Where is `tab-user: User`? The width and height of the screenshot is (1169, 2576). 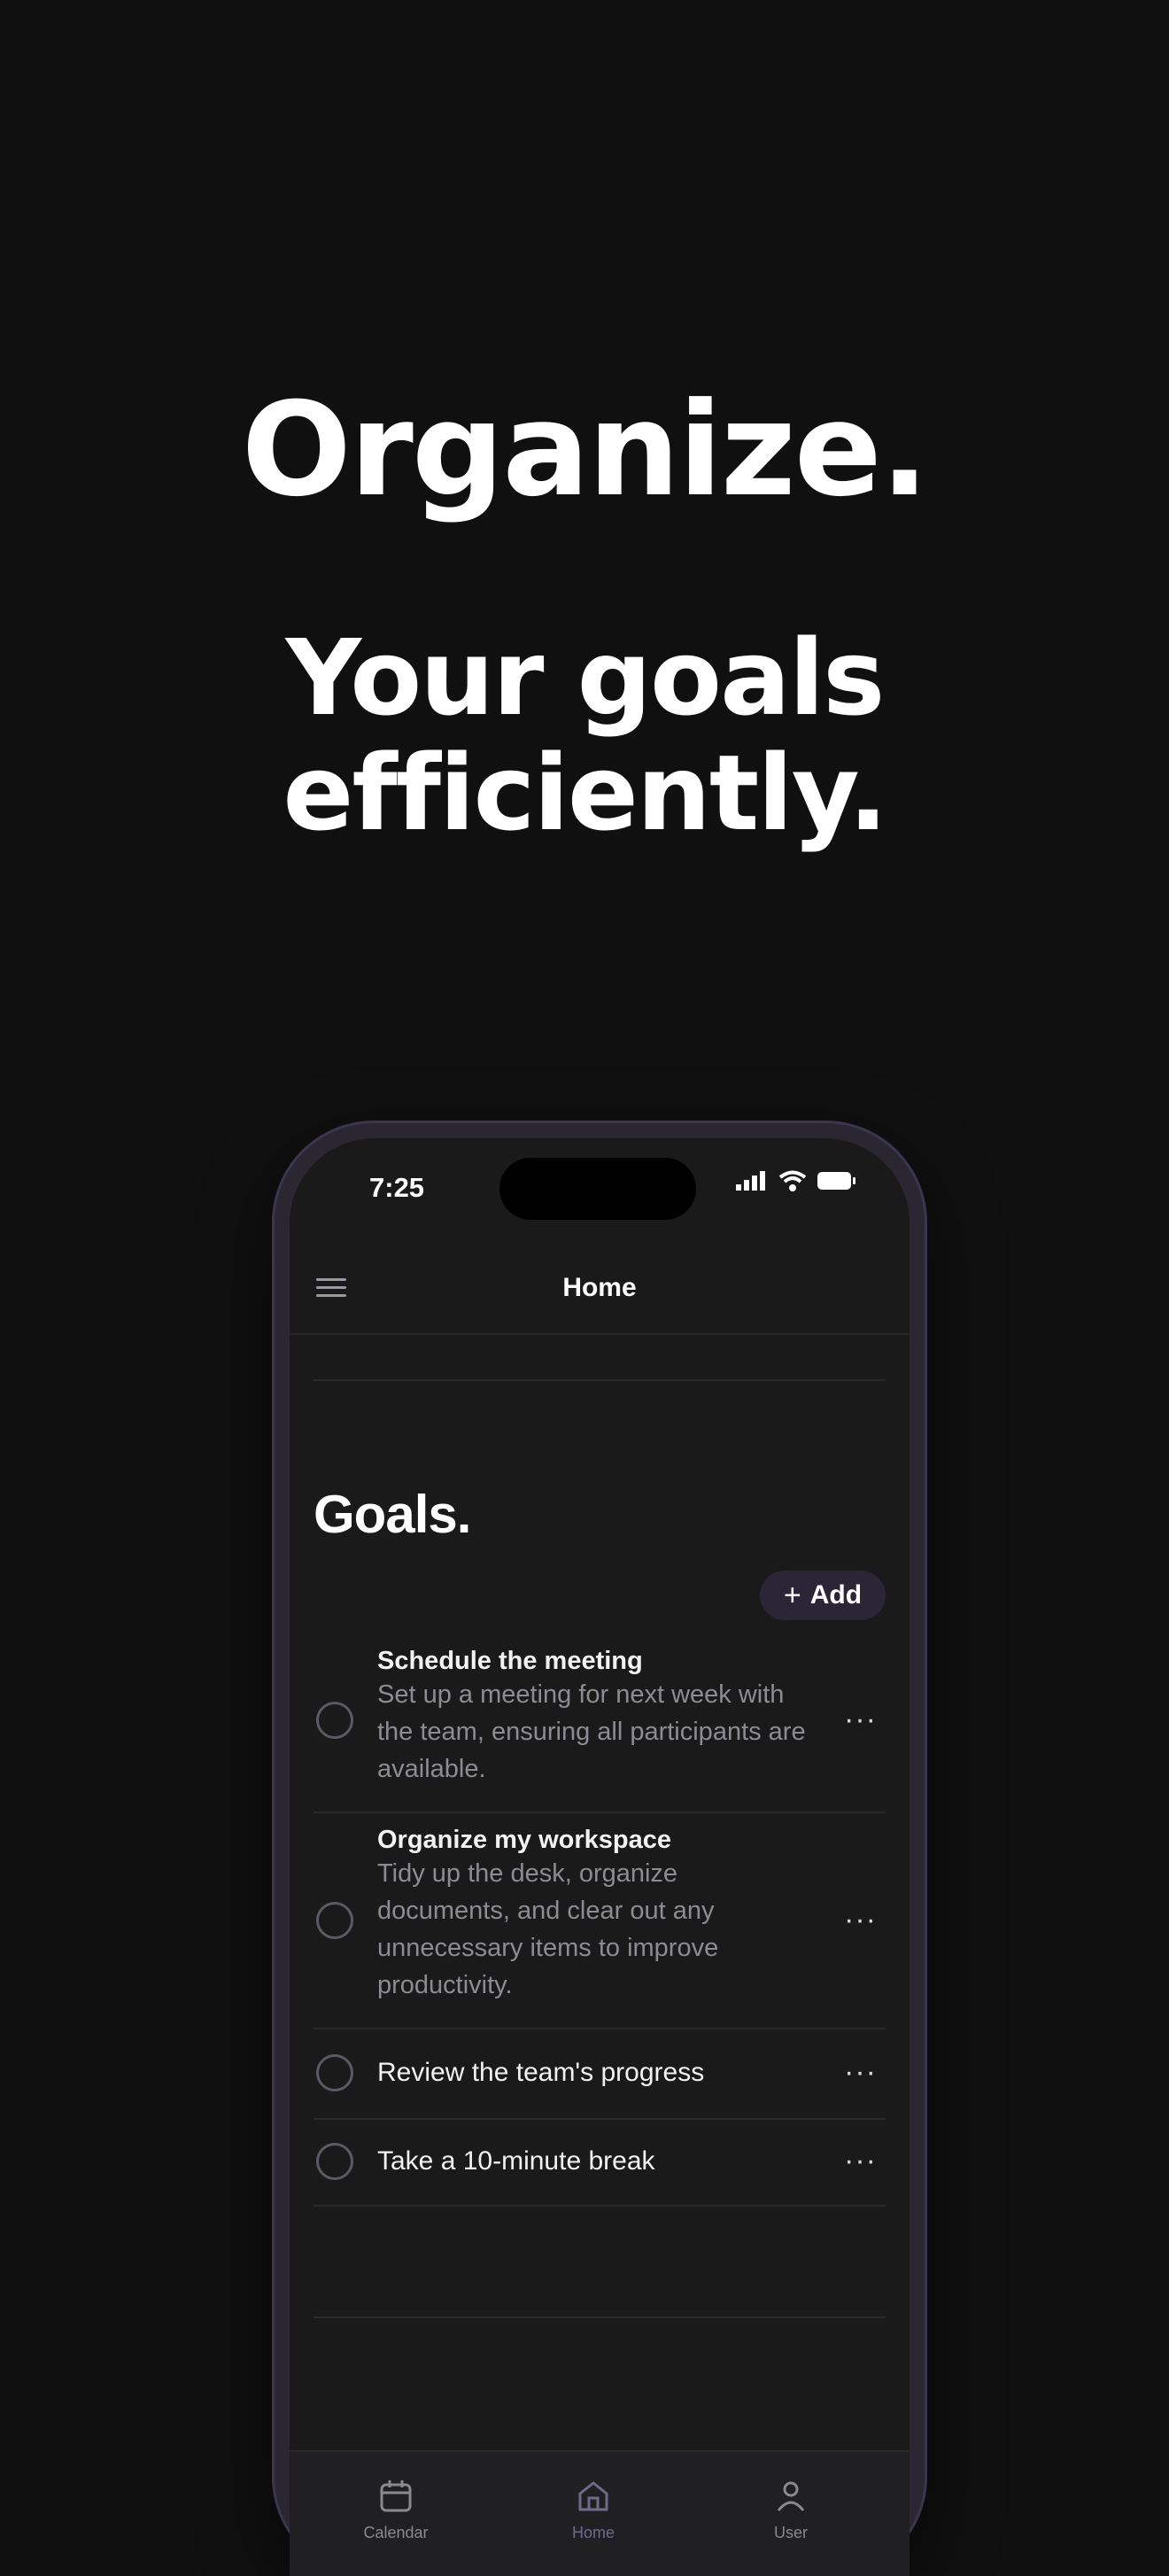 tab-user: User is located at coordinates (791, 2510).